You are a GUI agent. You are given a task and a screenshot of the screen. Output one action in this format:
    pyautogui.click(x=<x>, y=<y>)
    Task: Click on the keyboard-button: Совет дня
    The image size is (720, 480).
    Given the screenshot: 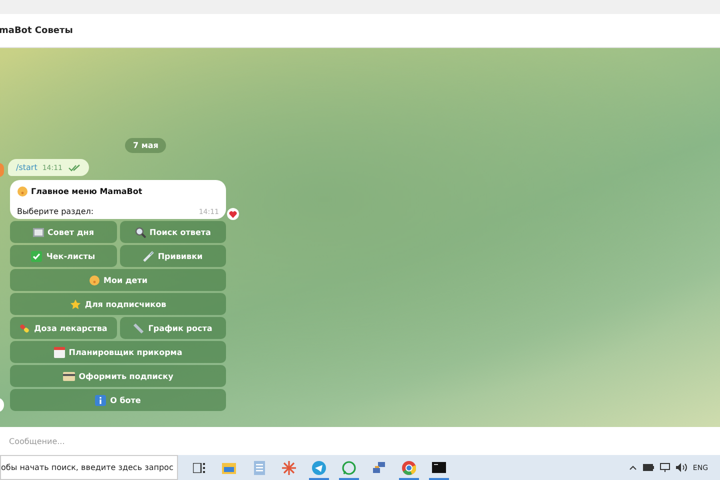 What is the action you would take?
    pyautogui.click(x=63, y=232)
    